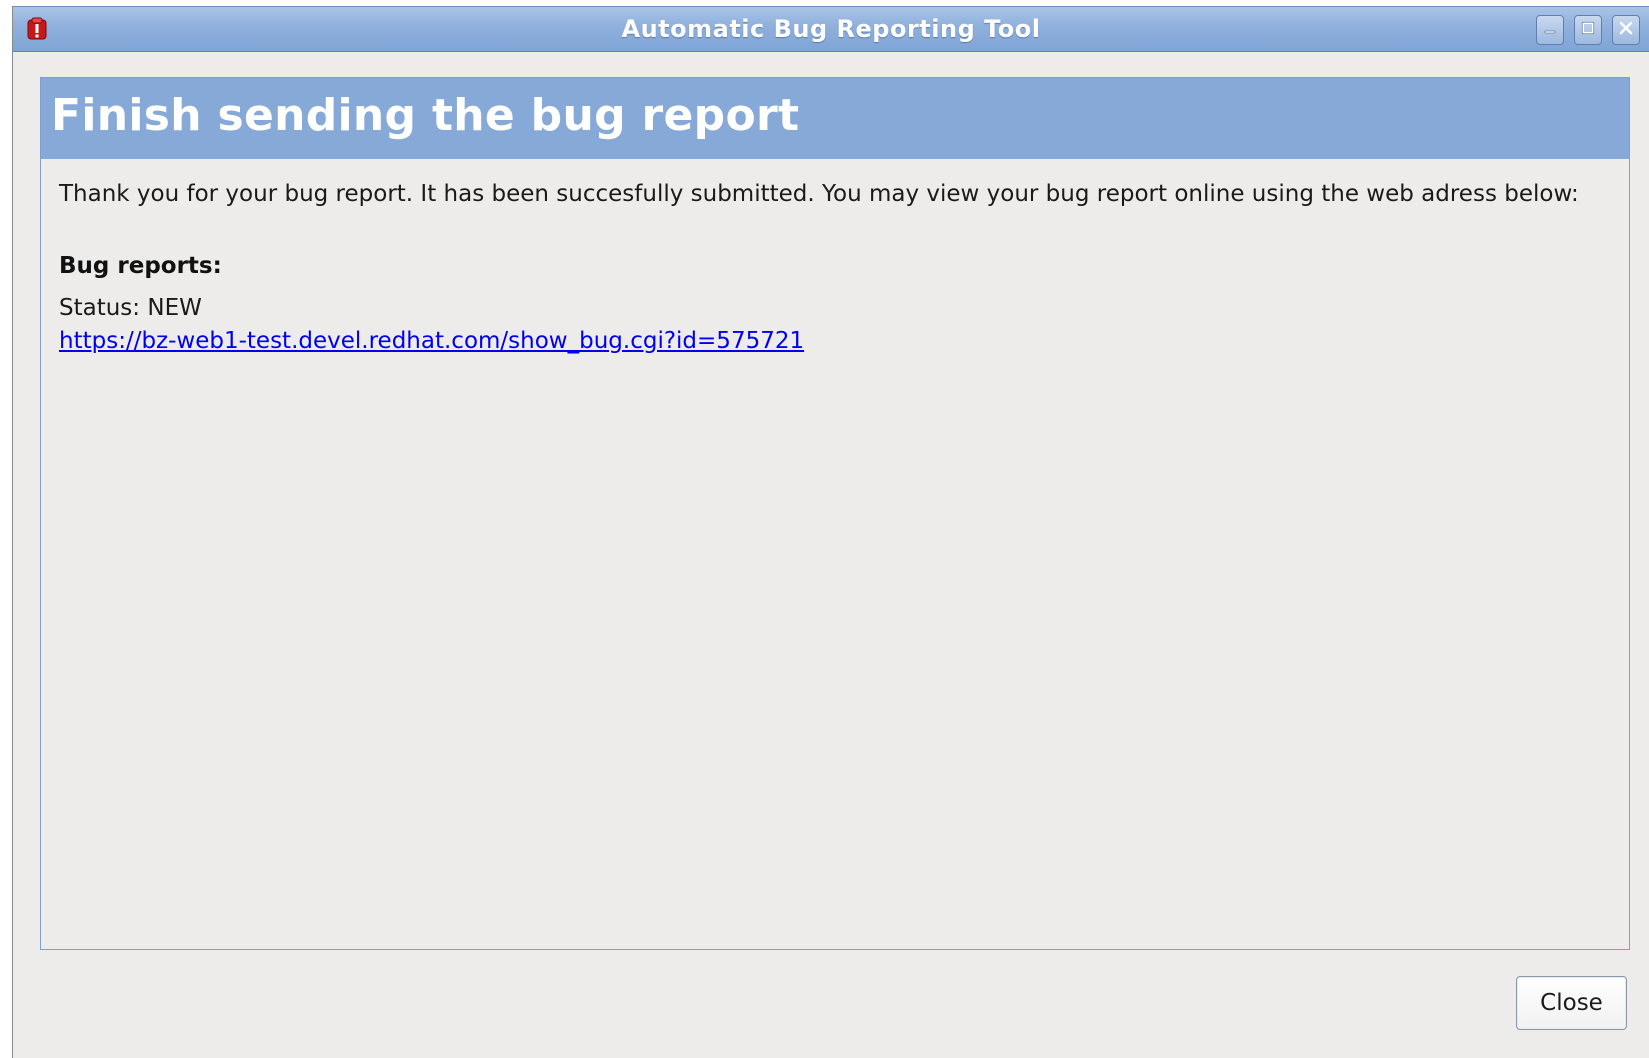 The height and width of the screenshot is (1058, 1649). I want to click on window-title: Automatic Bug Reporting Tool, so click(831, 29).